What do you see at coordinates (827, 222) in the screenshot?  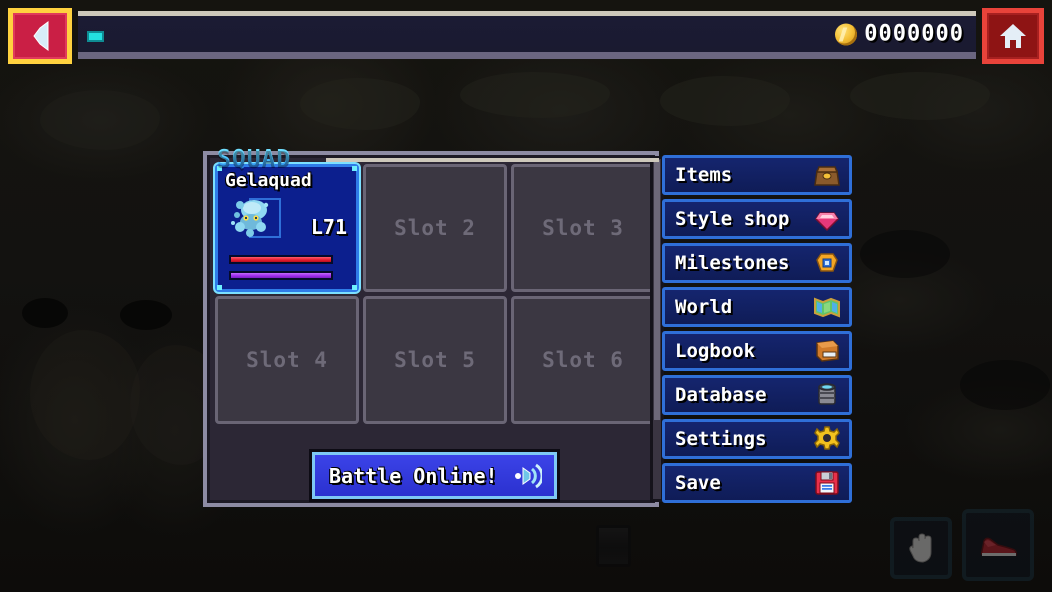 I see `gem-icon` at bounding box center [827, 222].